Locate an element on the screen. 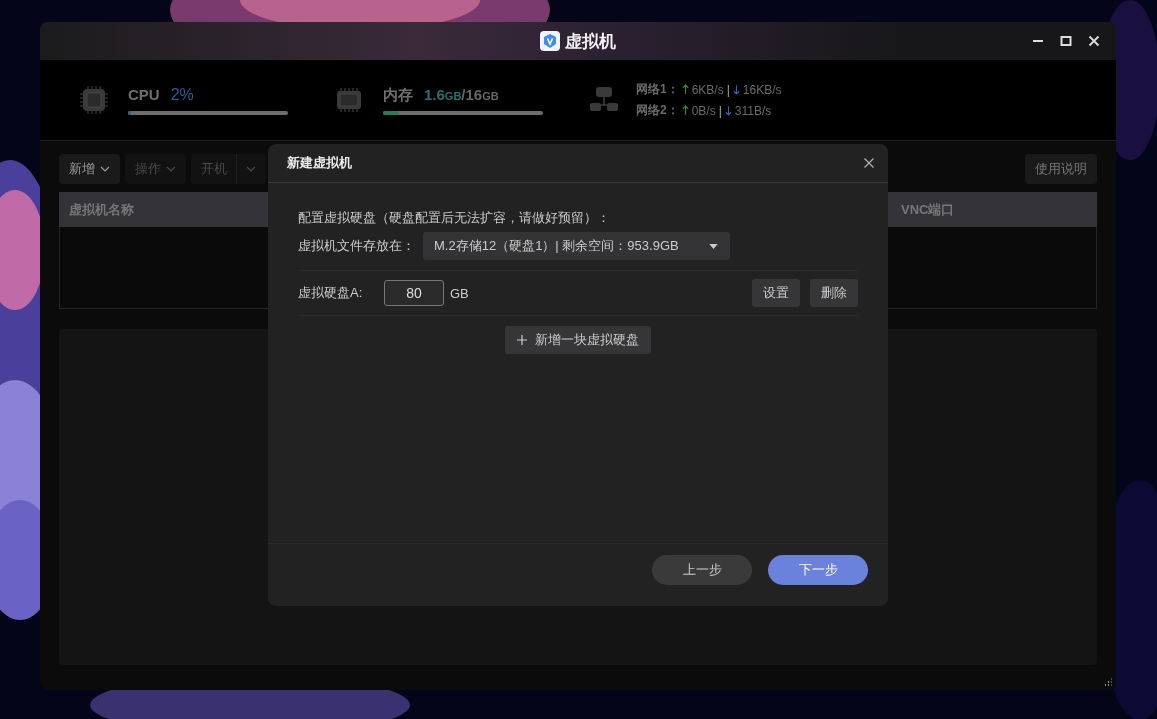 The image size is (1157, 719). resize-grip-icon is located at coordinates (1108, 682).